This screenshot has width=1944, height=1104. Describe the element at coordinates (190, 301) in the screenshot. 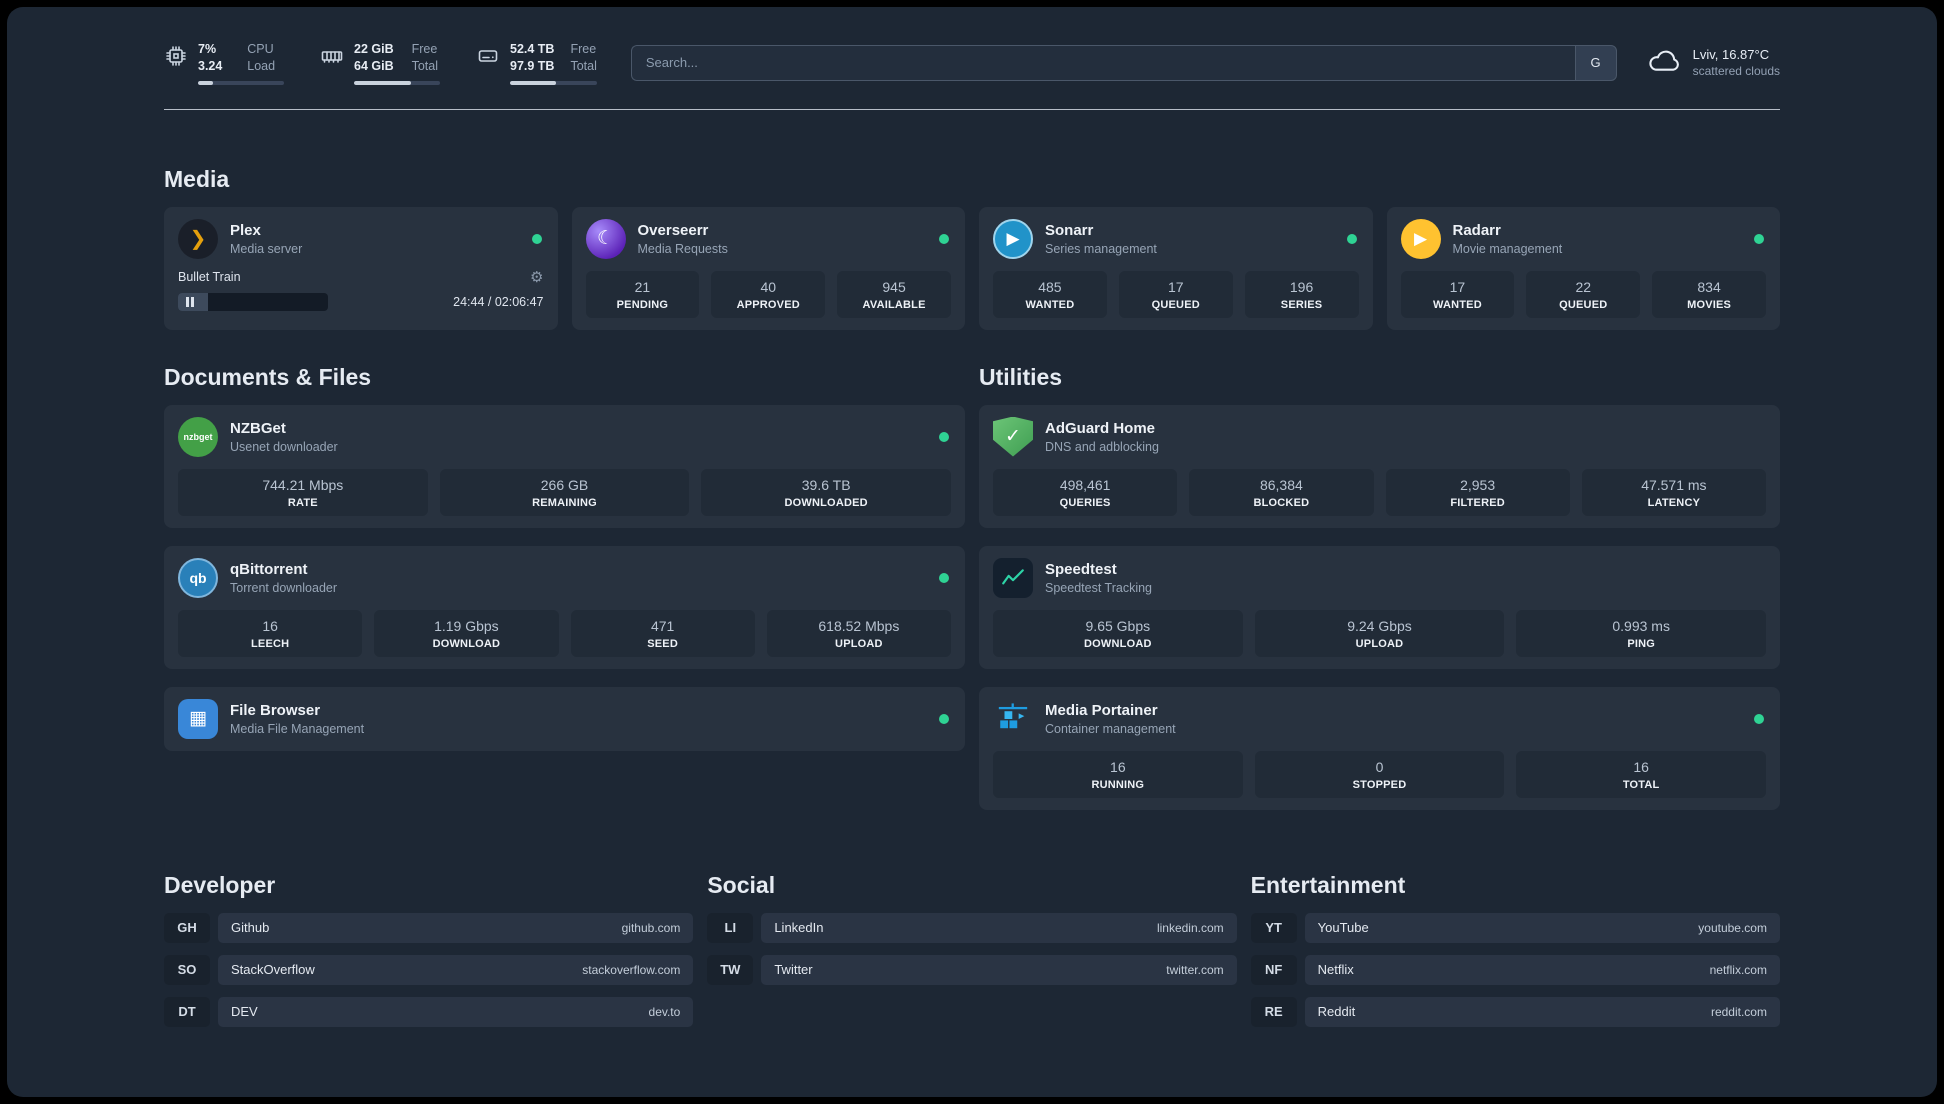

I see `pause-icon` at that location.